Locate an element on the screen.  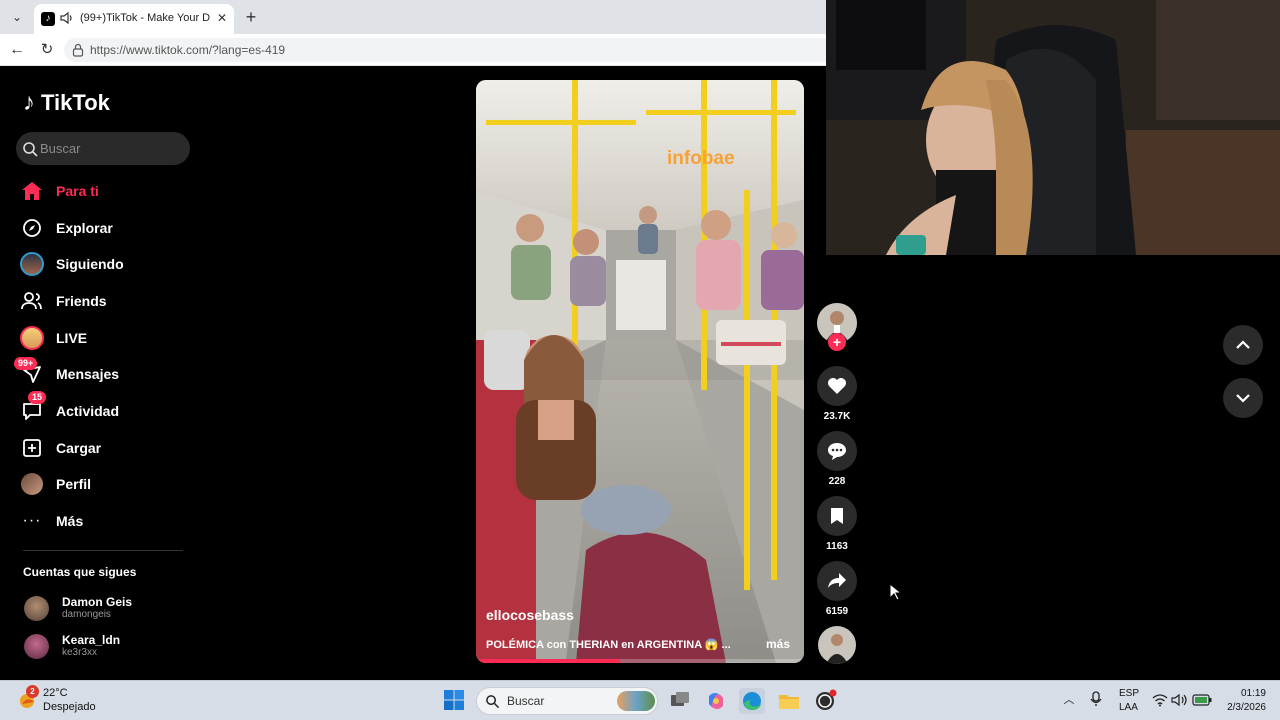
search-box is located at coordinates (103, 148).